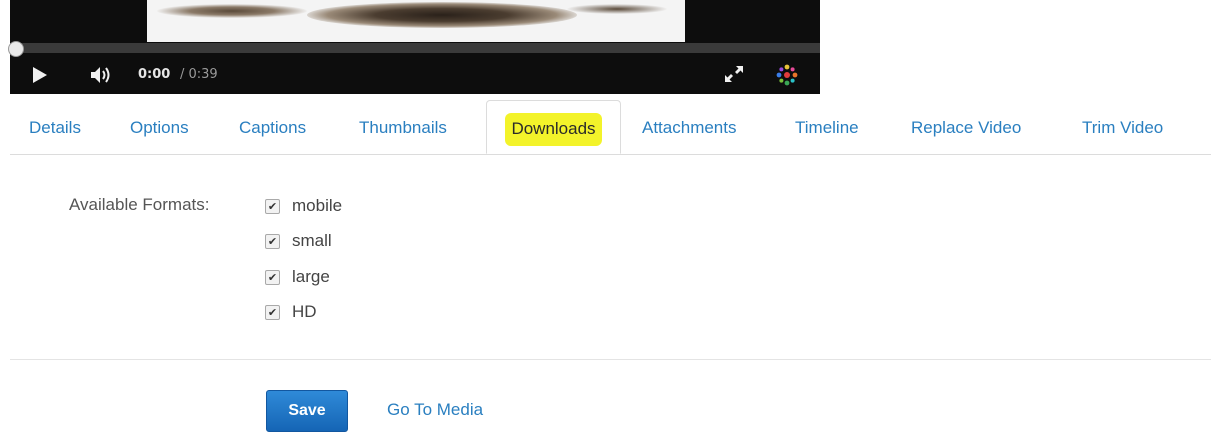  Describe the element at coordinates (154, 74) in the screenshot. I see `time-current: 0:00` at that location.